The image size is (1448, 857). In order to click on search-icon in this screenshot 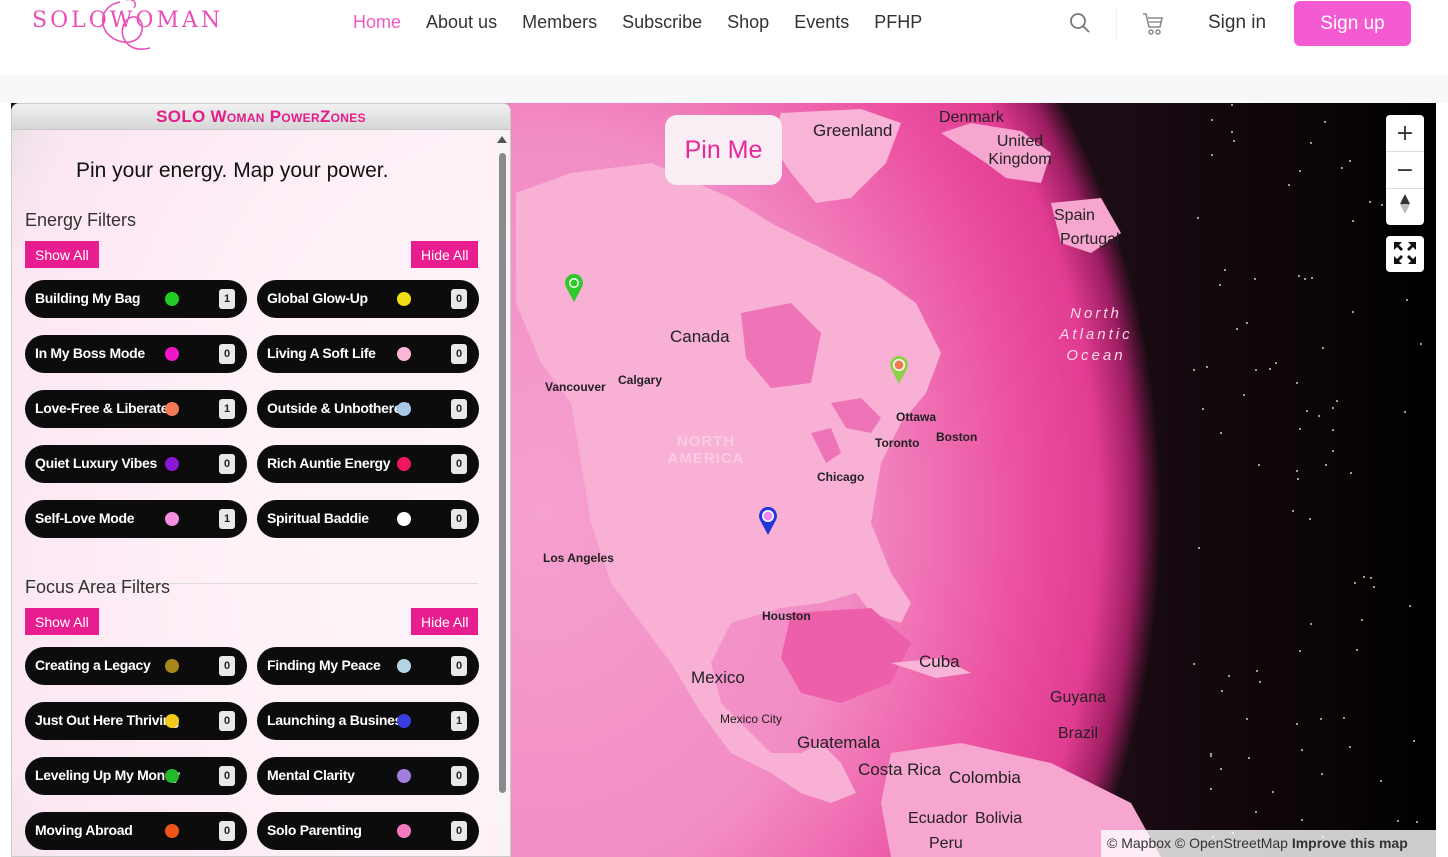, I will do `click(1080, 23)`.